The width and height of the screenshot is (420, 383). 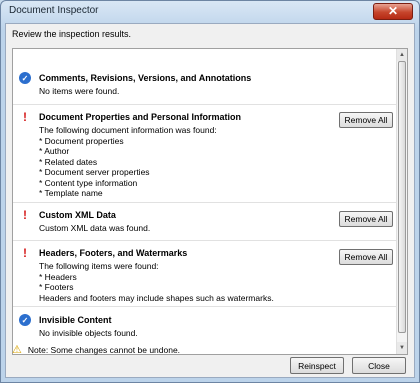 What do you see at coordinates (317, 365) in the screenshot?
I see `reinspect-button: Reinspect` at bounding box center [317, 365].